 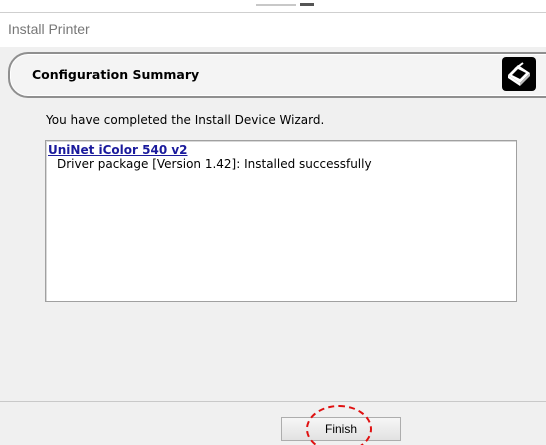 I want to click on printer-icon, so click(x=519, y=74).